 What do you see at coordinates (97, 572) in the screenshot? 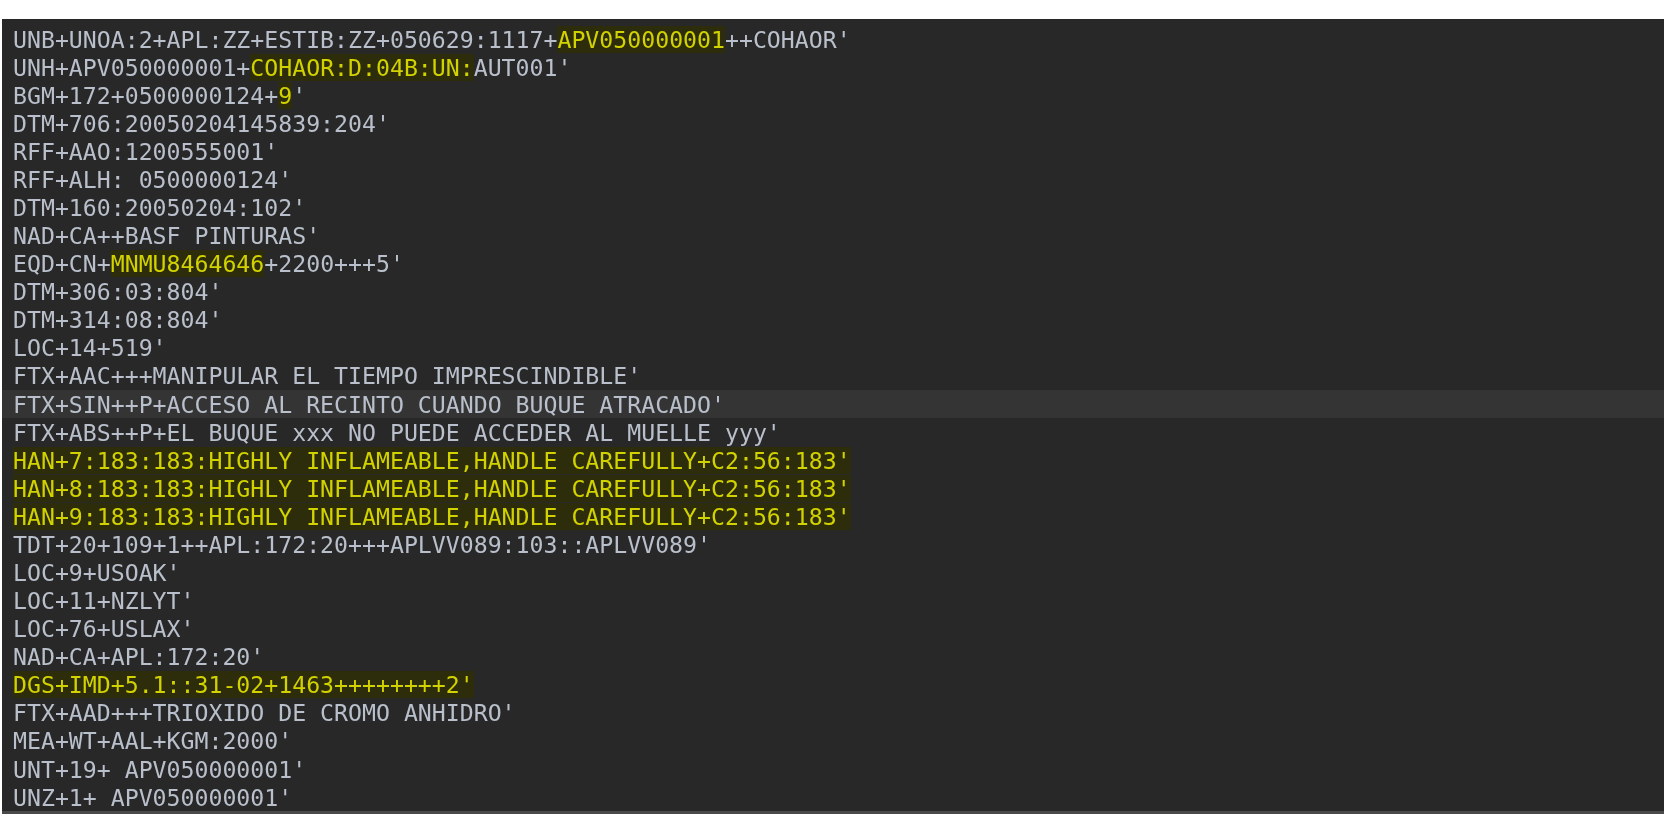
I see `code-line: LOC+9+USOAK'` at bounding box center [97, 572].